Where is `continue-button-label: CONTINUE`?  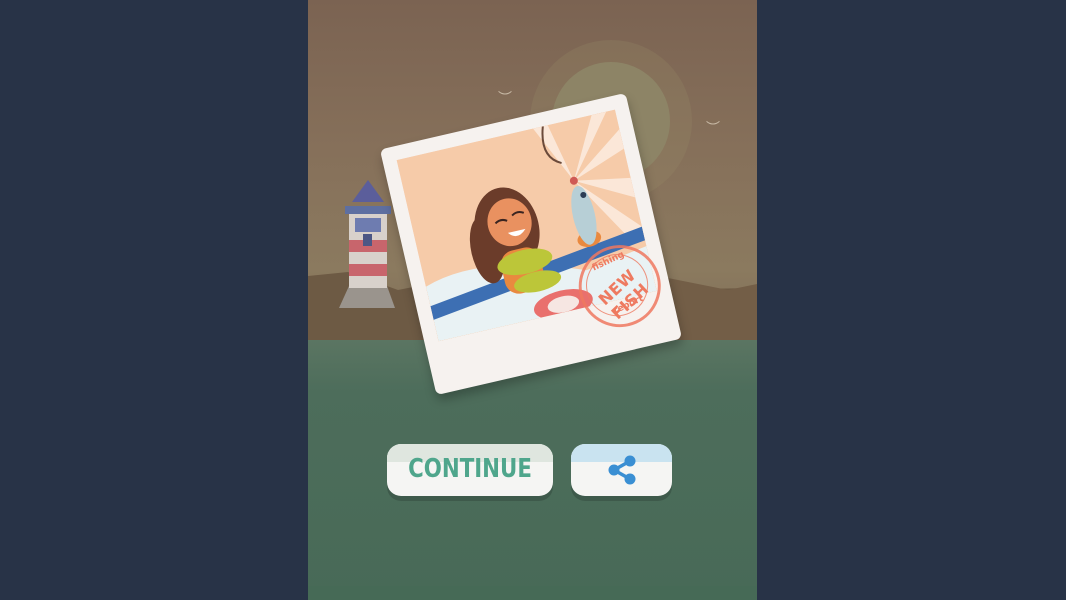 continue-button-label: CONTINUE is located at coordinates (470, 469).